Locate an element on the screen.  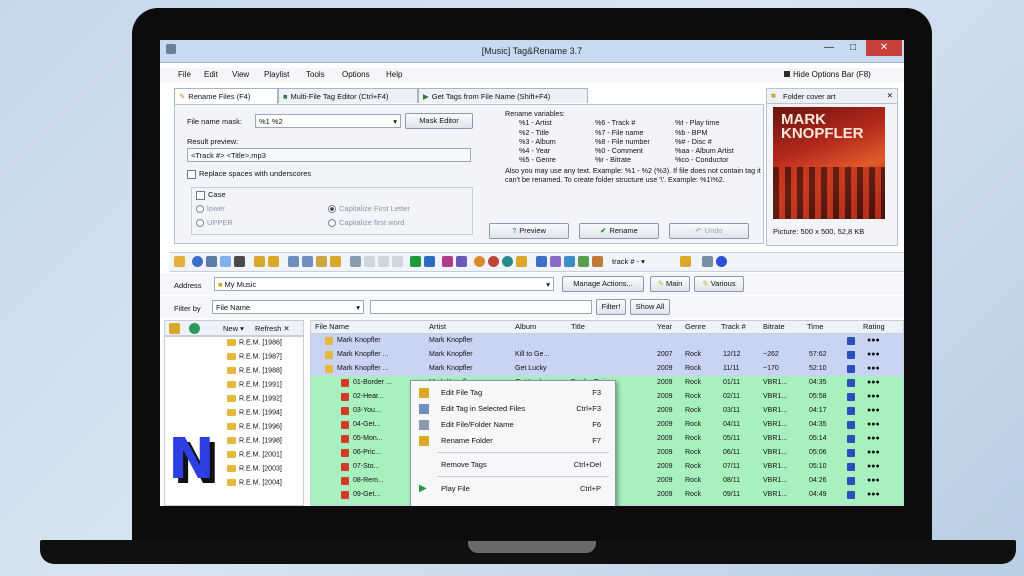
select-icon is located at coordinates (225, 261).